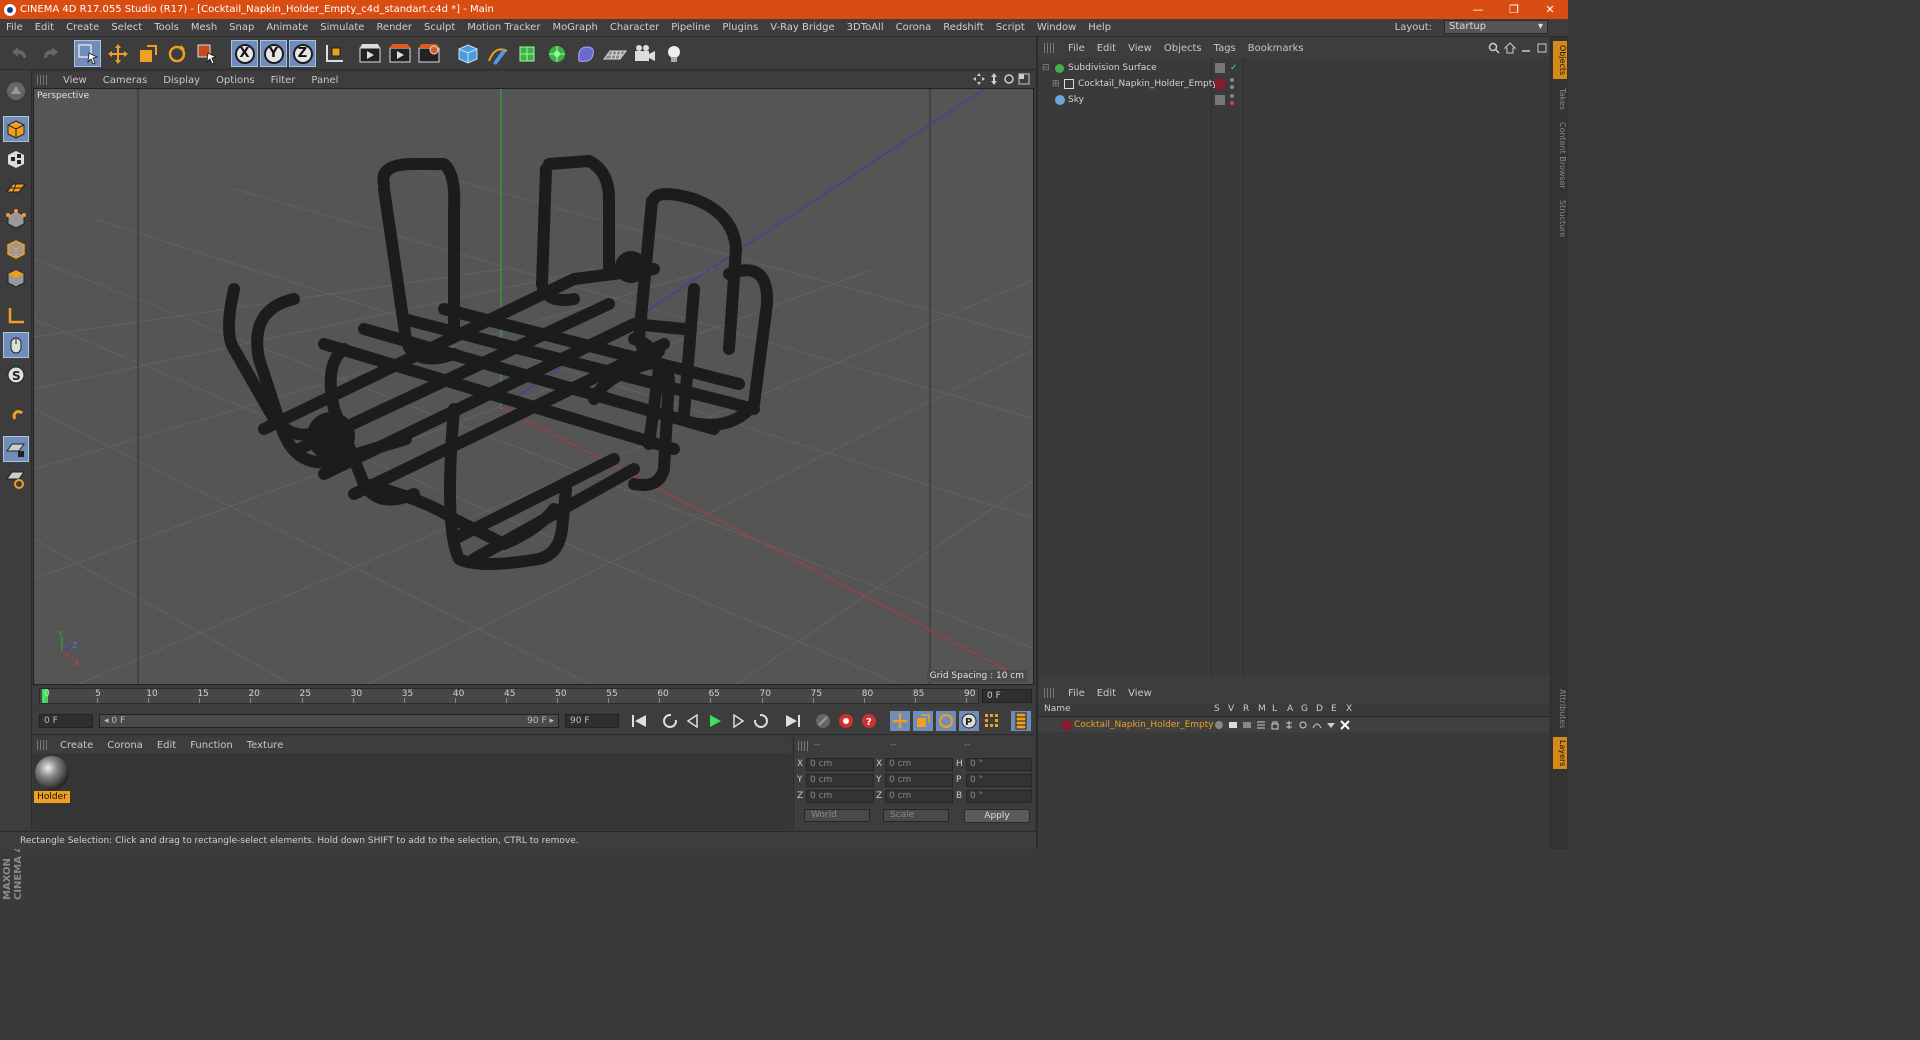  Describe the element at coordinates (147, 53) in the screenshot. I see `scale-tool-icon` at that location.